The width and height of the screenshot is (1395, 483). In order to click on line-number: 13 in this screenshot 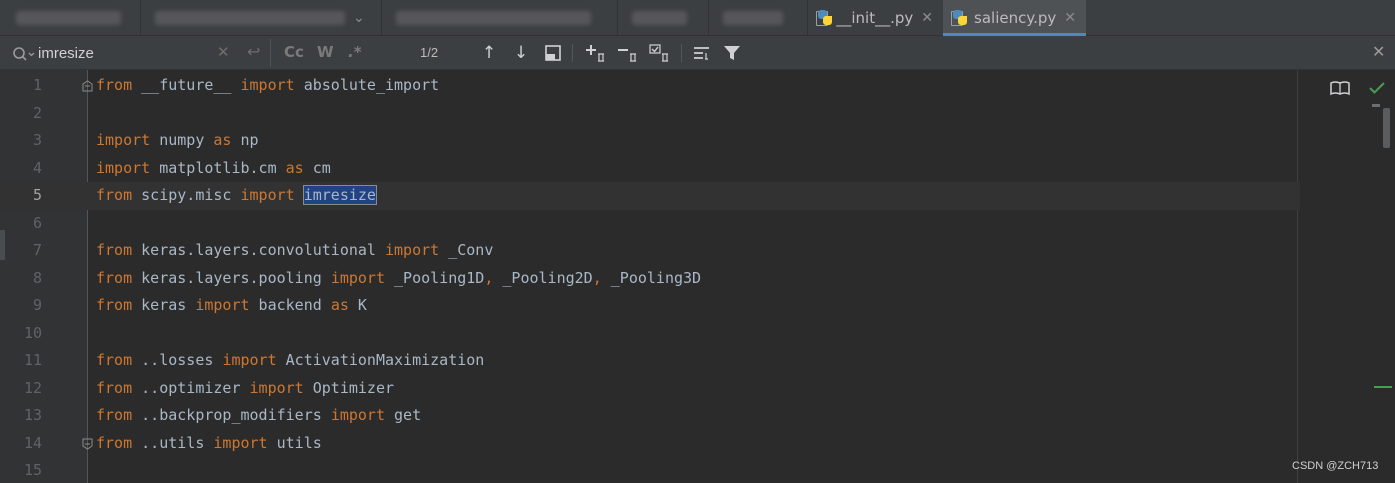, I will do `click(32, 415)`.